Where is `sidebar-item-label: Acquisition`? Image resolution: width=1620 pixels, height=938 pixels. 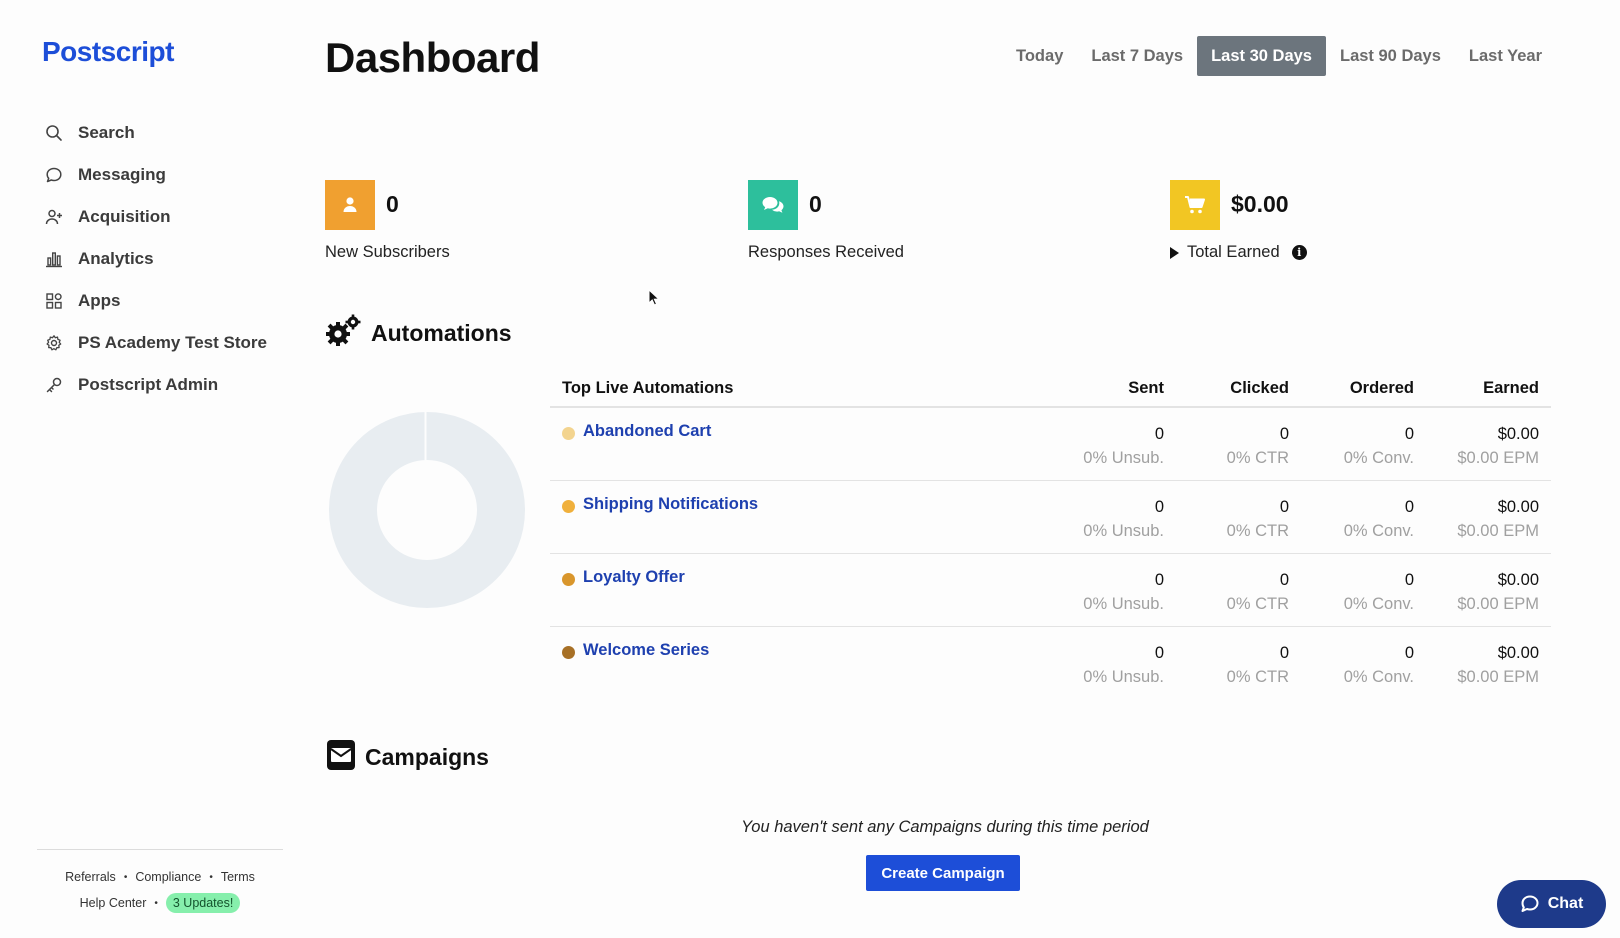
sidebar-item-label: Acquisition is located at coordinates (124, 216).